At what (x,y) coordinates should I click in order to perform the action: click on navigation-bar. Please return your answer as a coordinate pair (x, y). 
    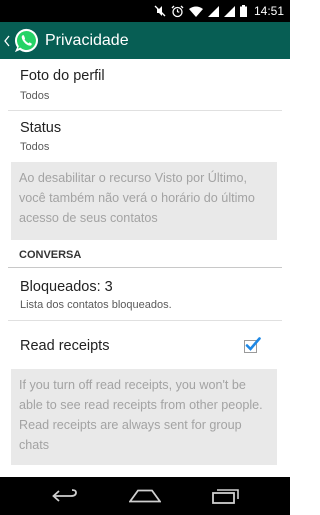
    Looking at the image, I should click on (145, 496).